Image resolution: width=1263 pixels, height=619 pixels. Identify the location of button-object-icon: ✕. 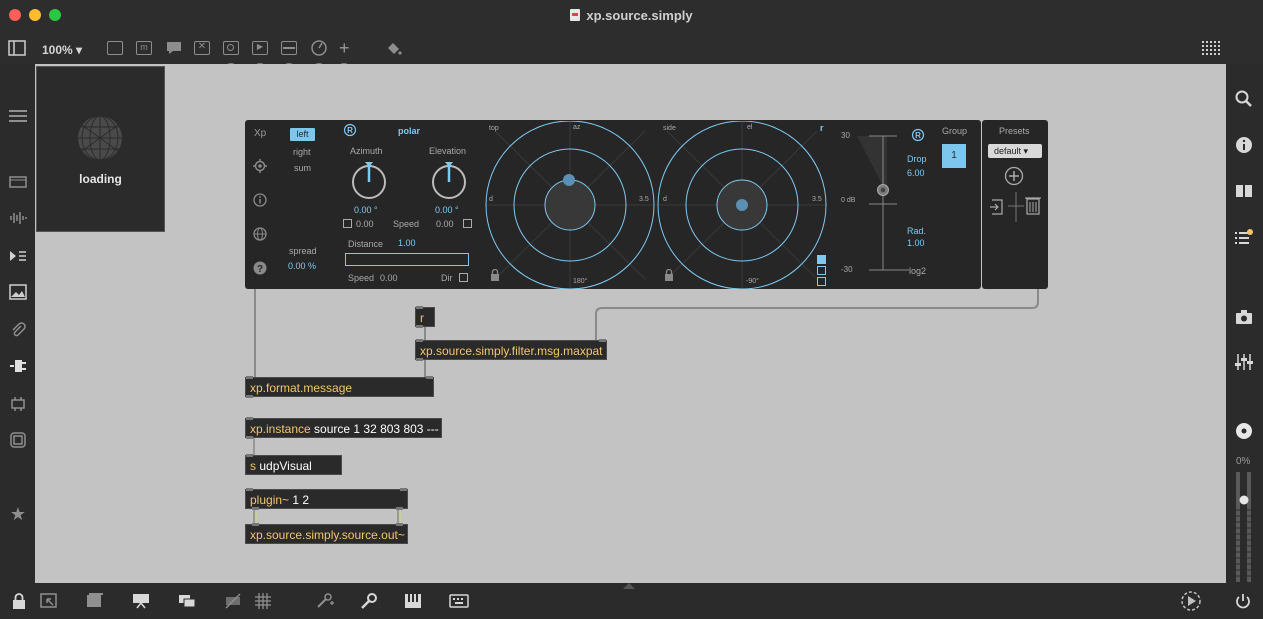
(202, 48).